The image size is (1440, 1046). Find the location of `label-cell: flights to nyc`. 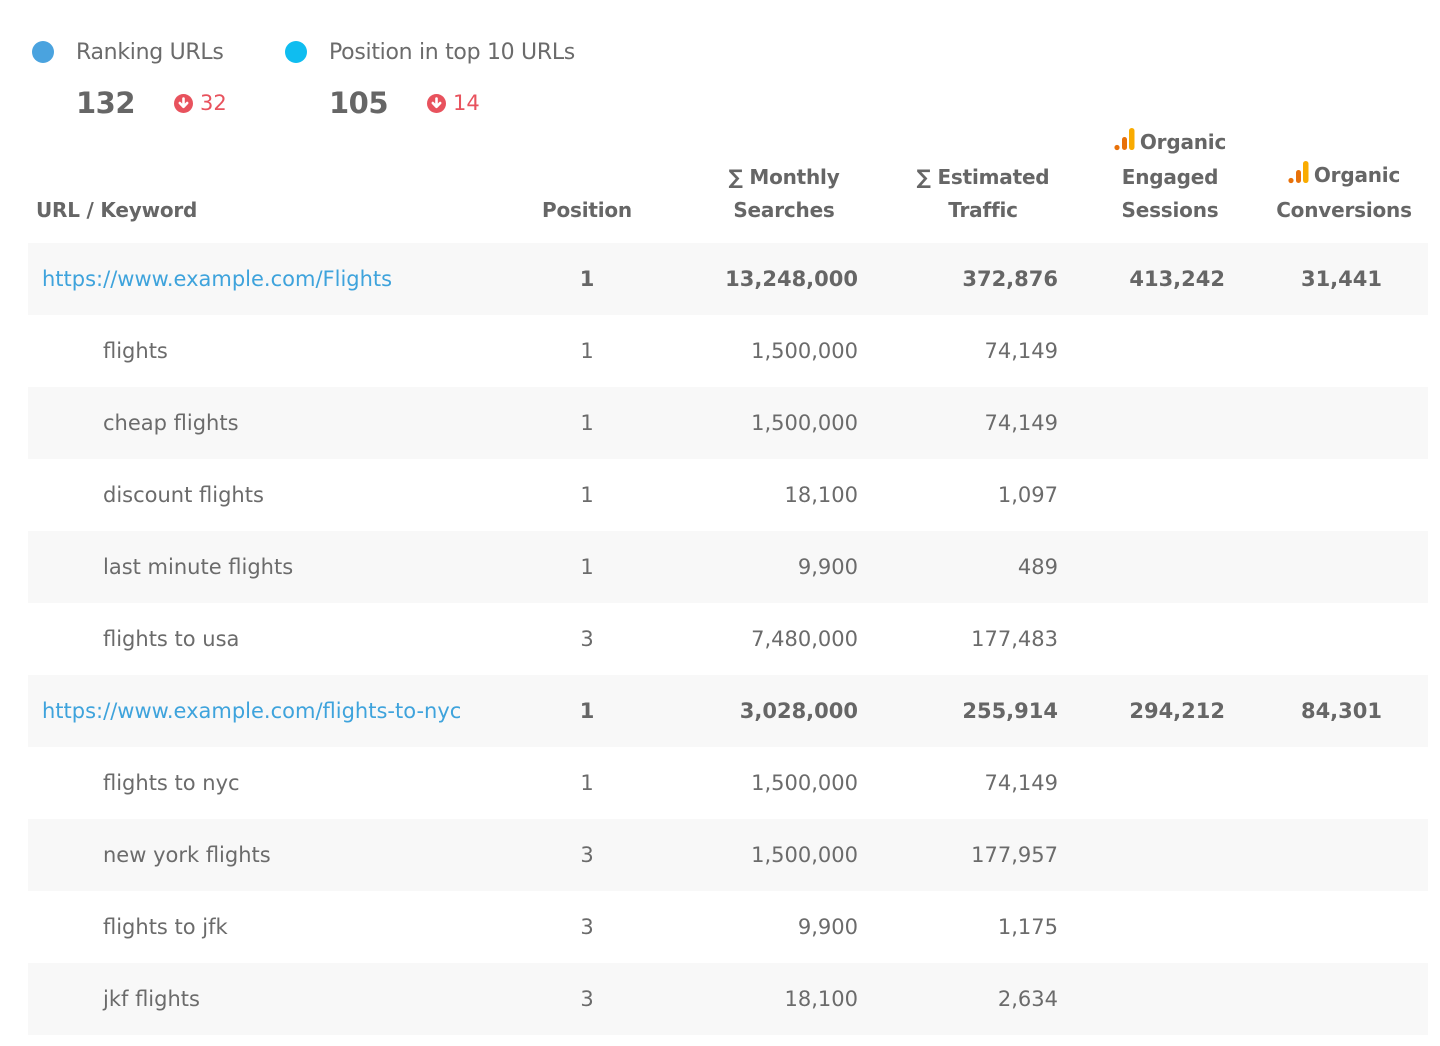

label-cell: flights to nyc is located at coordinates (171, 783).